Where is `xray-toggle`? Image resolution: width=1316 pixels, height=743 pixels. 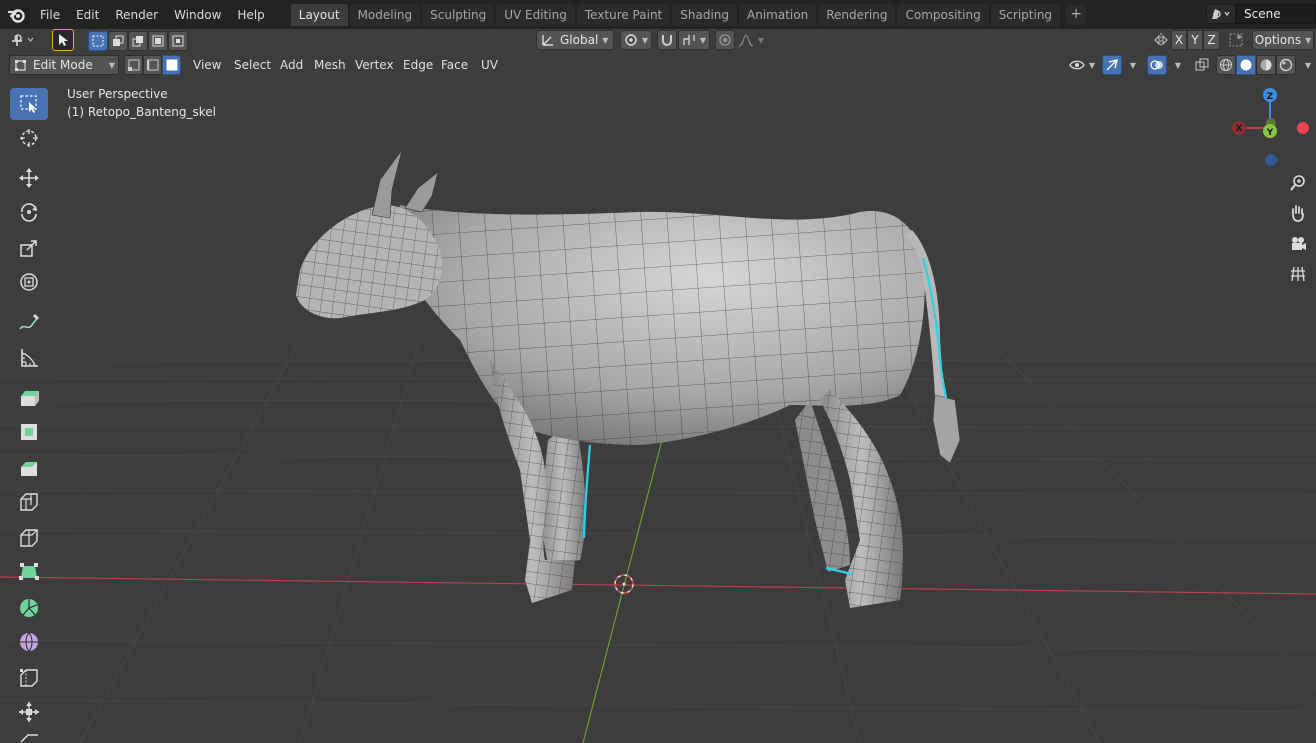
xray-toggle is located at coordinates (1202, 65).